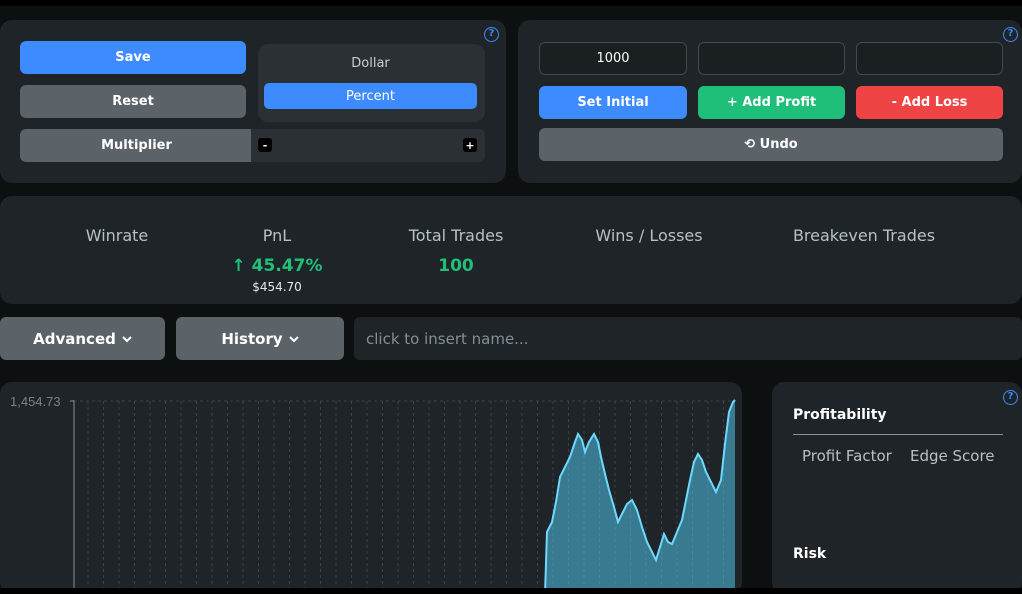  What do you see at coordinates (277, 235) in the screenshot?
I see `pnl-label: PnL` at bounding box center [277, 235].